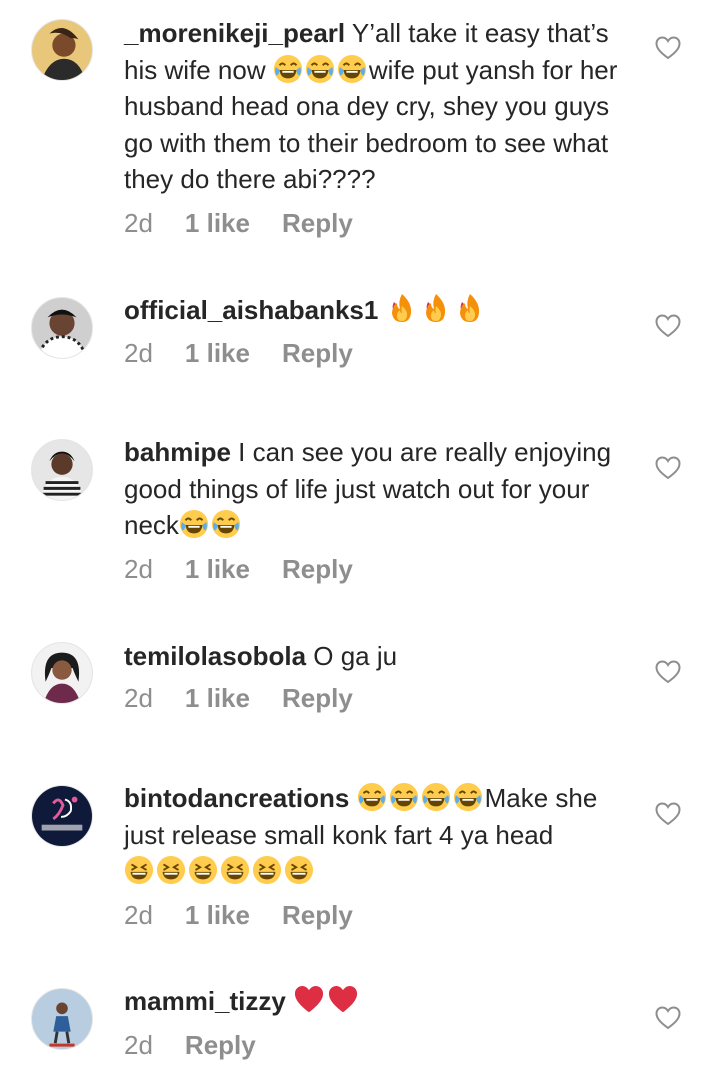 This screenshot has width=712, height=1080. I want to click on comment-meta: 2d Reply, so click(190, 1045).